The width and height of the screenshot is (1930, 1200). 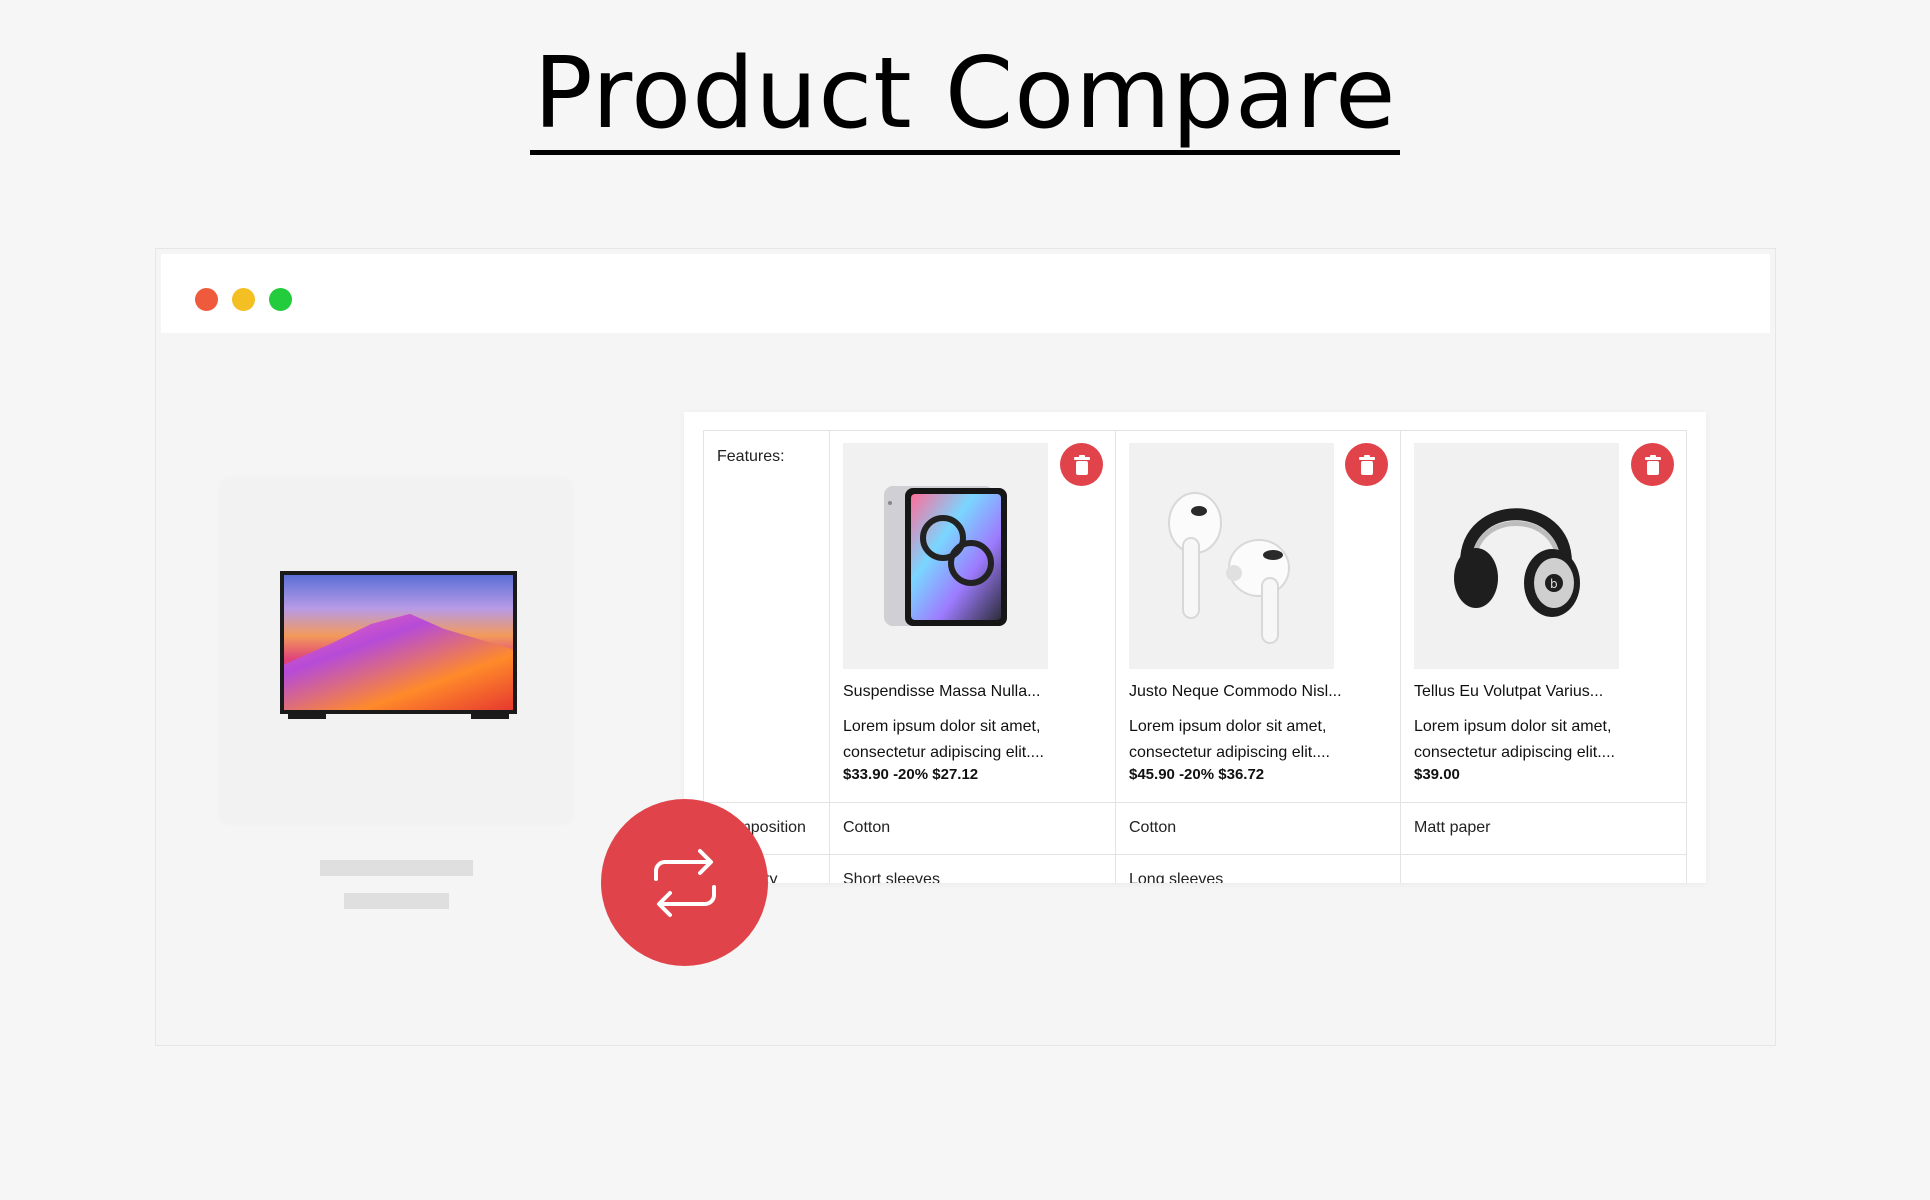 I want to click on product-price-3: $39.00, so click(x=1437, y=774).